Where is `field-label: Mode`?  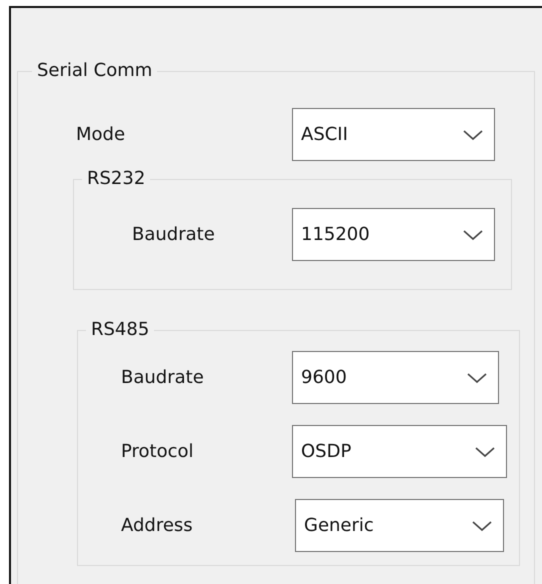 field-label: Mode is located at coordinates (100, 135).